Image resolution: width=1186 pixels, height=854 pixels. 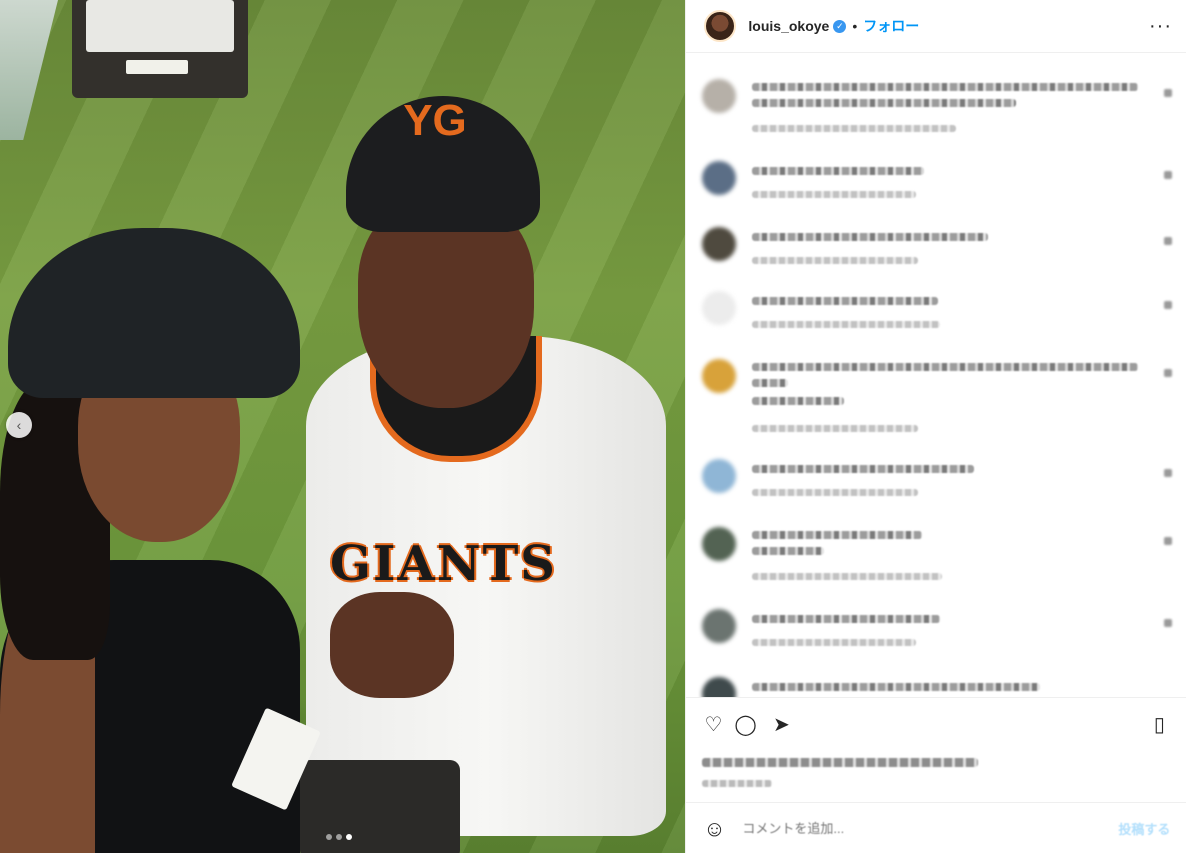 I want to click on emoji-icon: ☺, so click(x=714, y=828).